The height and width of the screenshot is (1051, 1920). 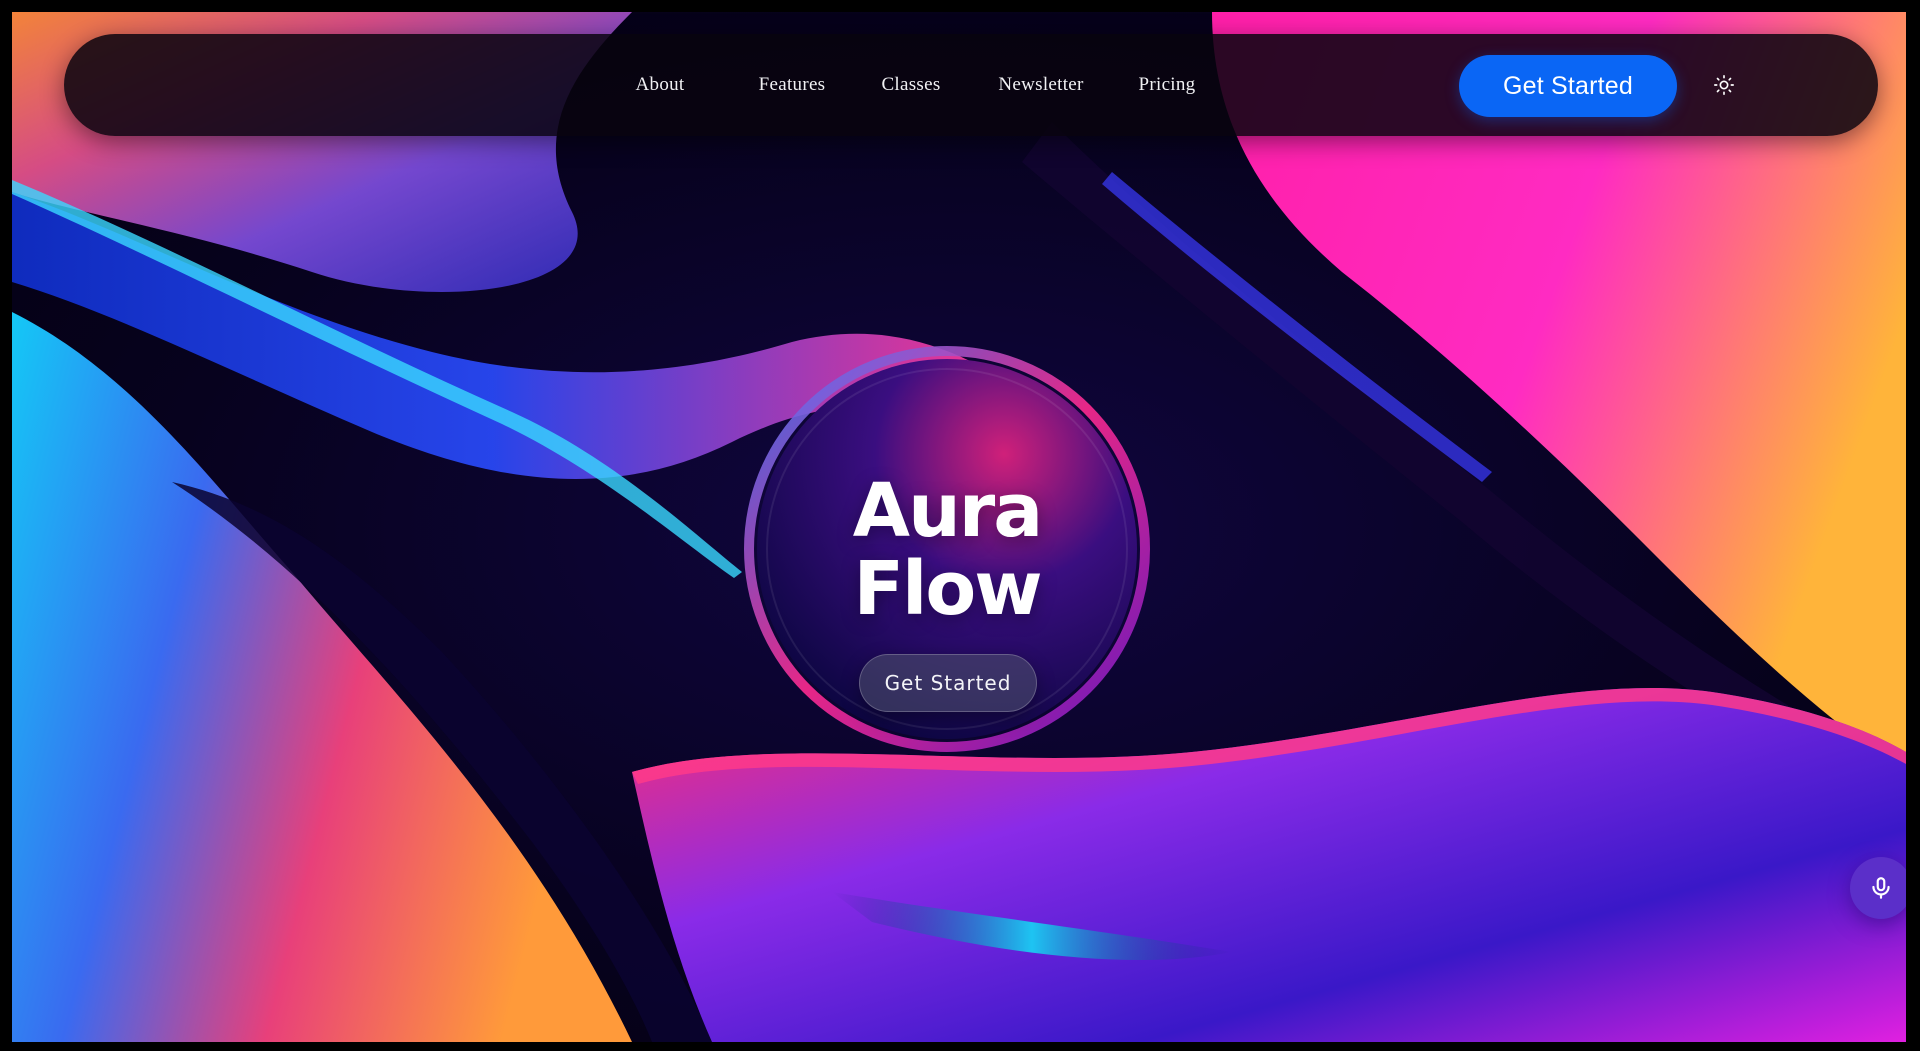 I want to click on microphone-icon, so click(x=1881, y=888).